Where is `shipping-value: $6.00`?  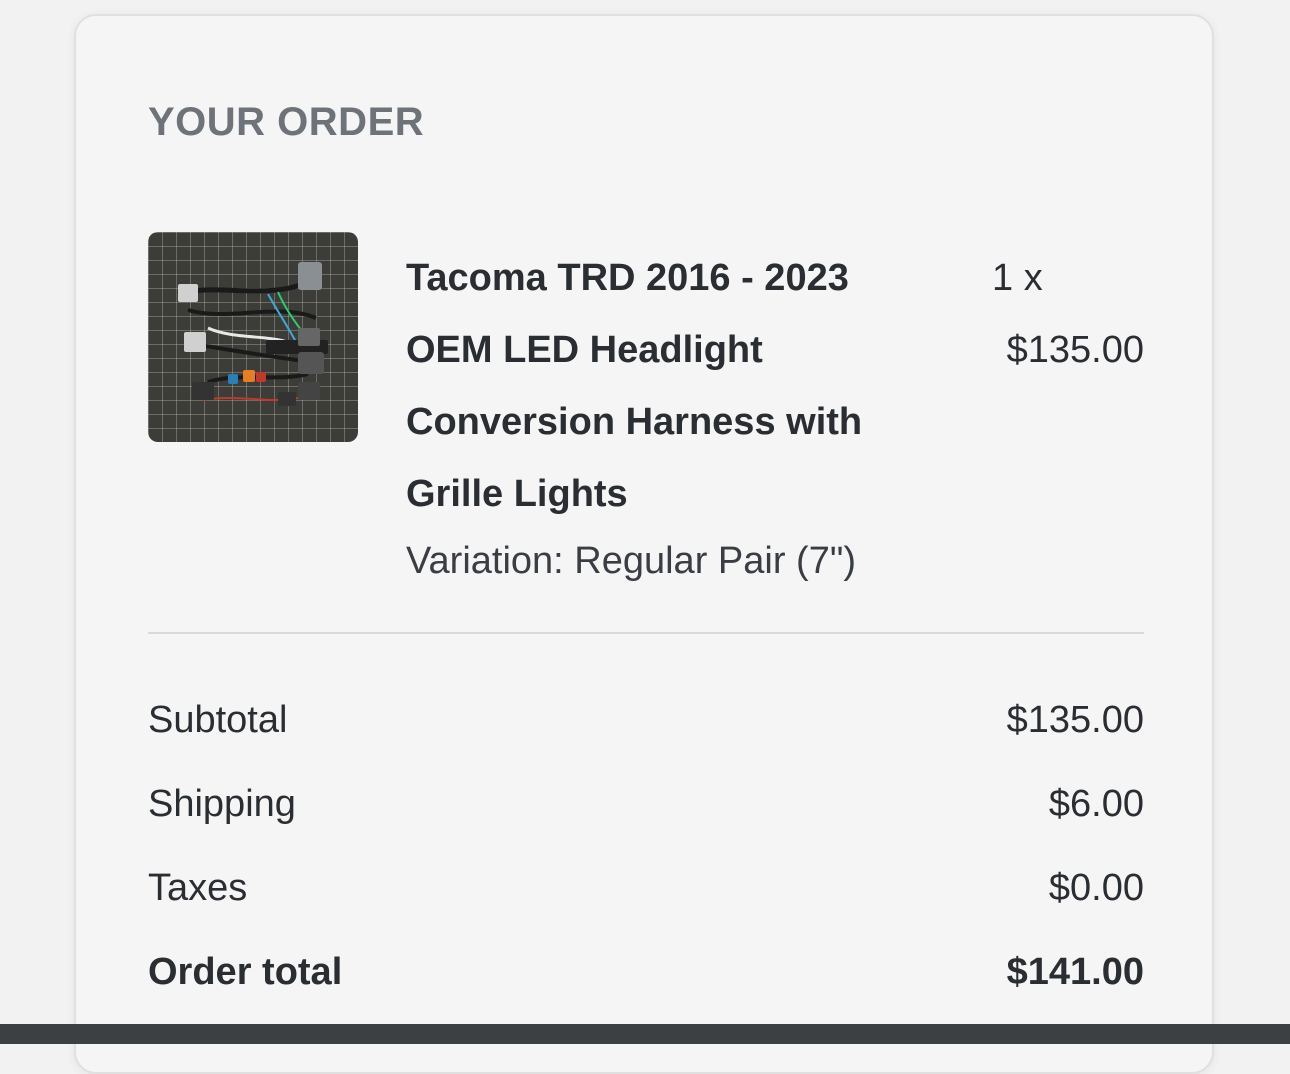 shipping-value: $6.00 is located at coordinates (1096, 804).